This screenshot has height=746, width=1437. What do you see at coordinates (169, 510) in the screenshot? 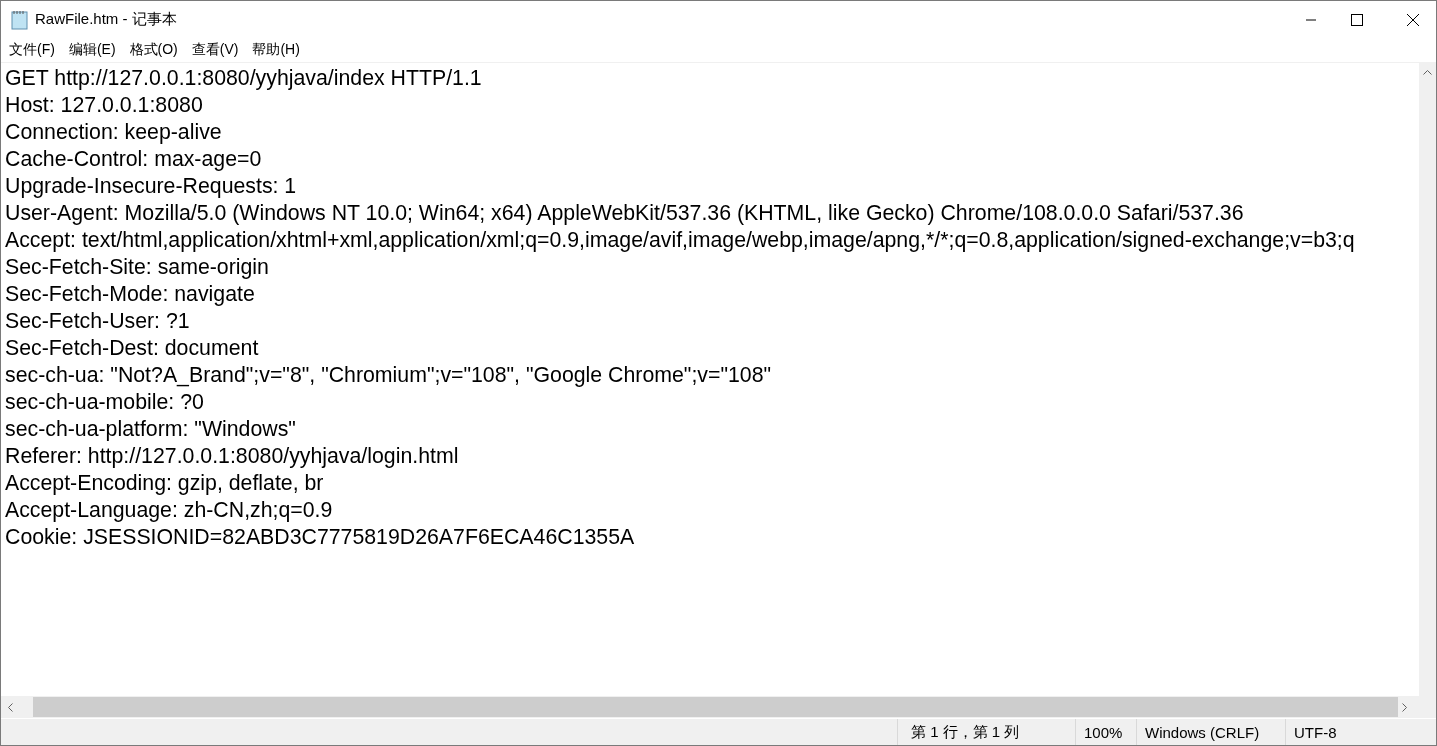
I see `text-line: Accept-Language: zh-CN,zh;q=0.9` at bounding box center [169, 510].